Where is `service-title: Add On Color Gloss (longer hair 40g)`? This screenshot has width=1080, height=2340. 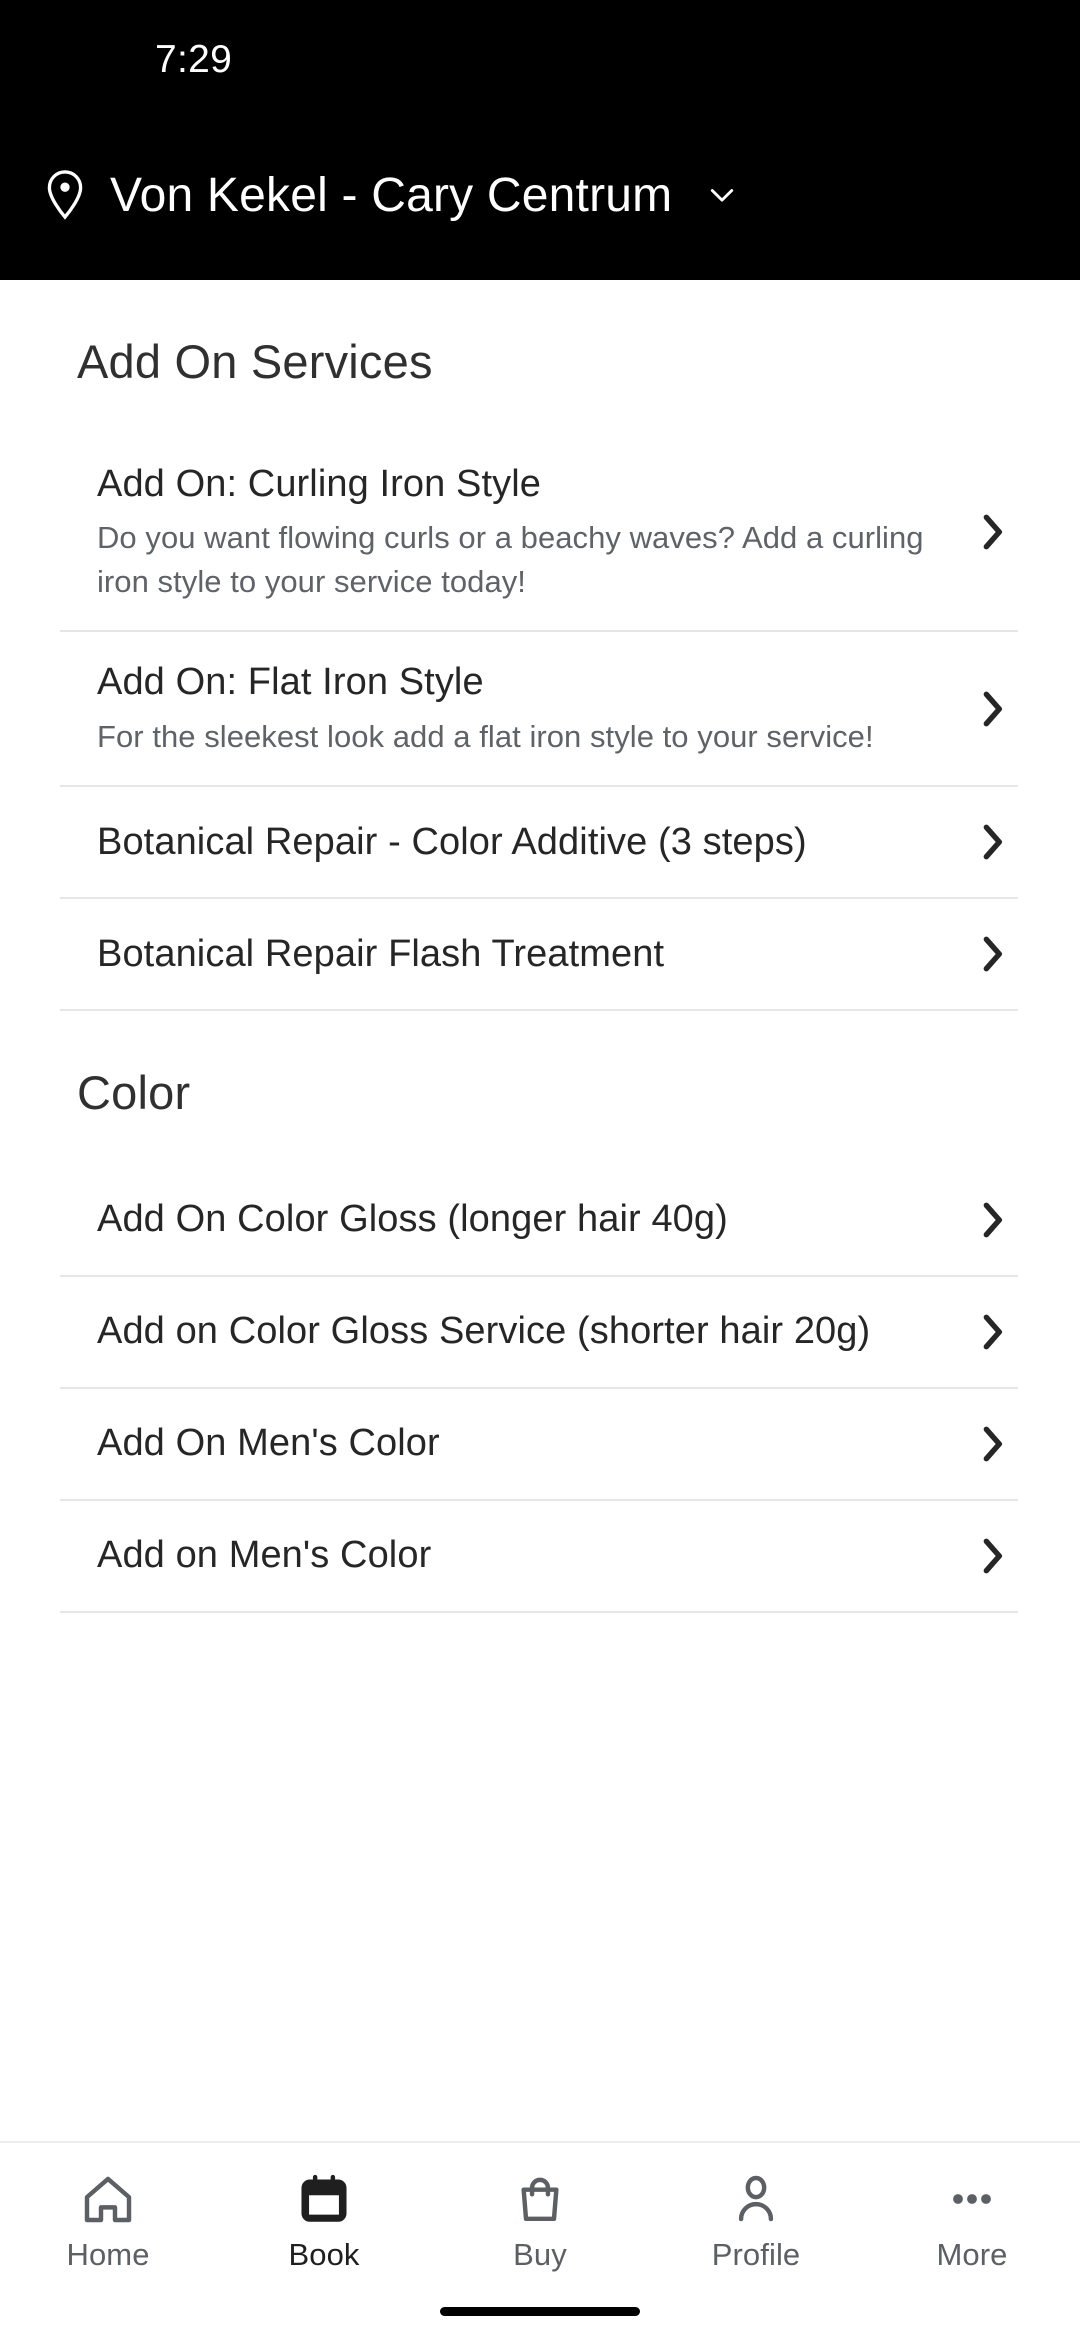
service-title: Add On Color Gloss (longer hair 40g) is located at coordinates (412, 1219).